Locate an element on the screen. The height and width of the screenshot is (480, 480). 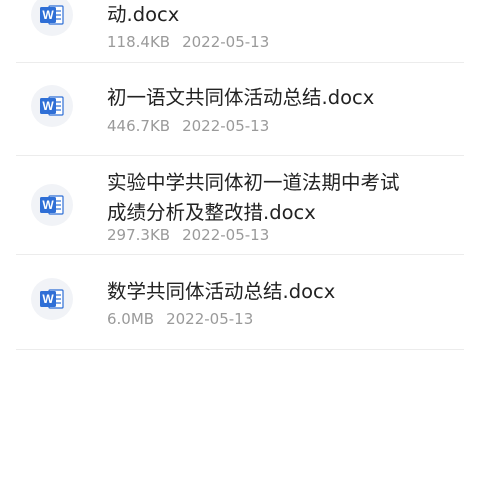
file-name: 实验中学共同体初一道法期中考试 成绩分析及整改措.docx is located at coordinates (253, 197).